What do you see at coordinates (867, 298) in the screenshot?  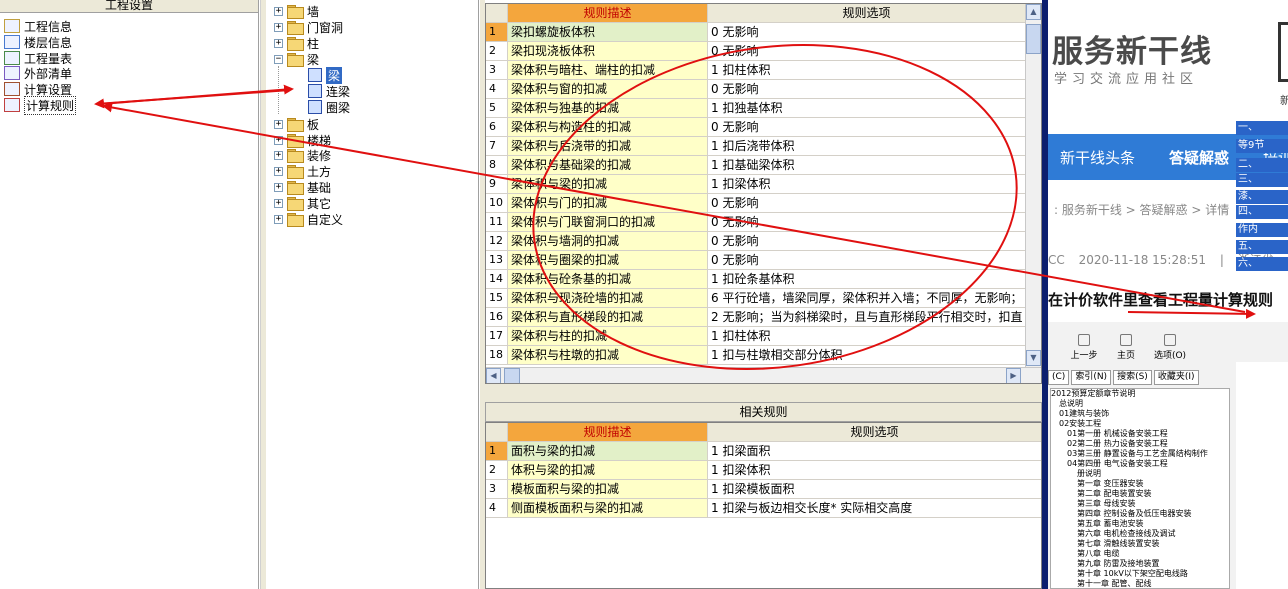 I see `rule-option: 6 平行砼墙，墙梁同厚，梁体积并入墙；不同厚，无影响；` at bounding box center [867, 298].